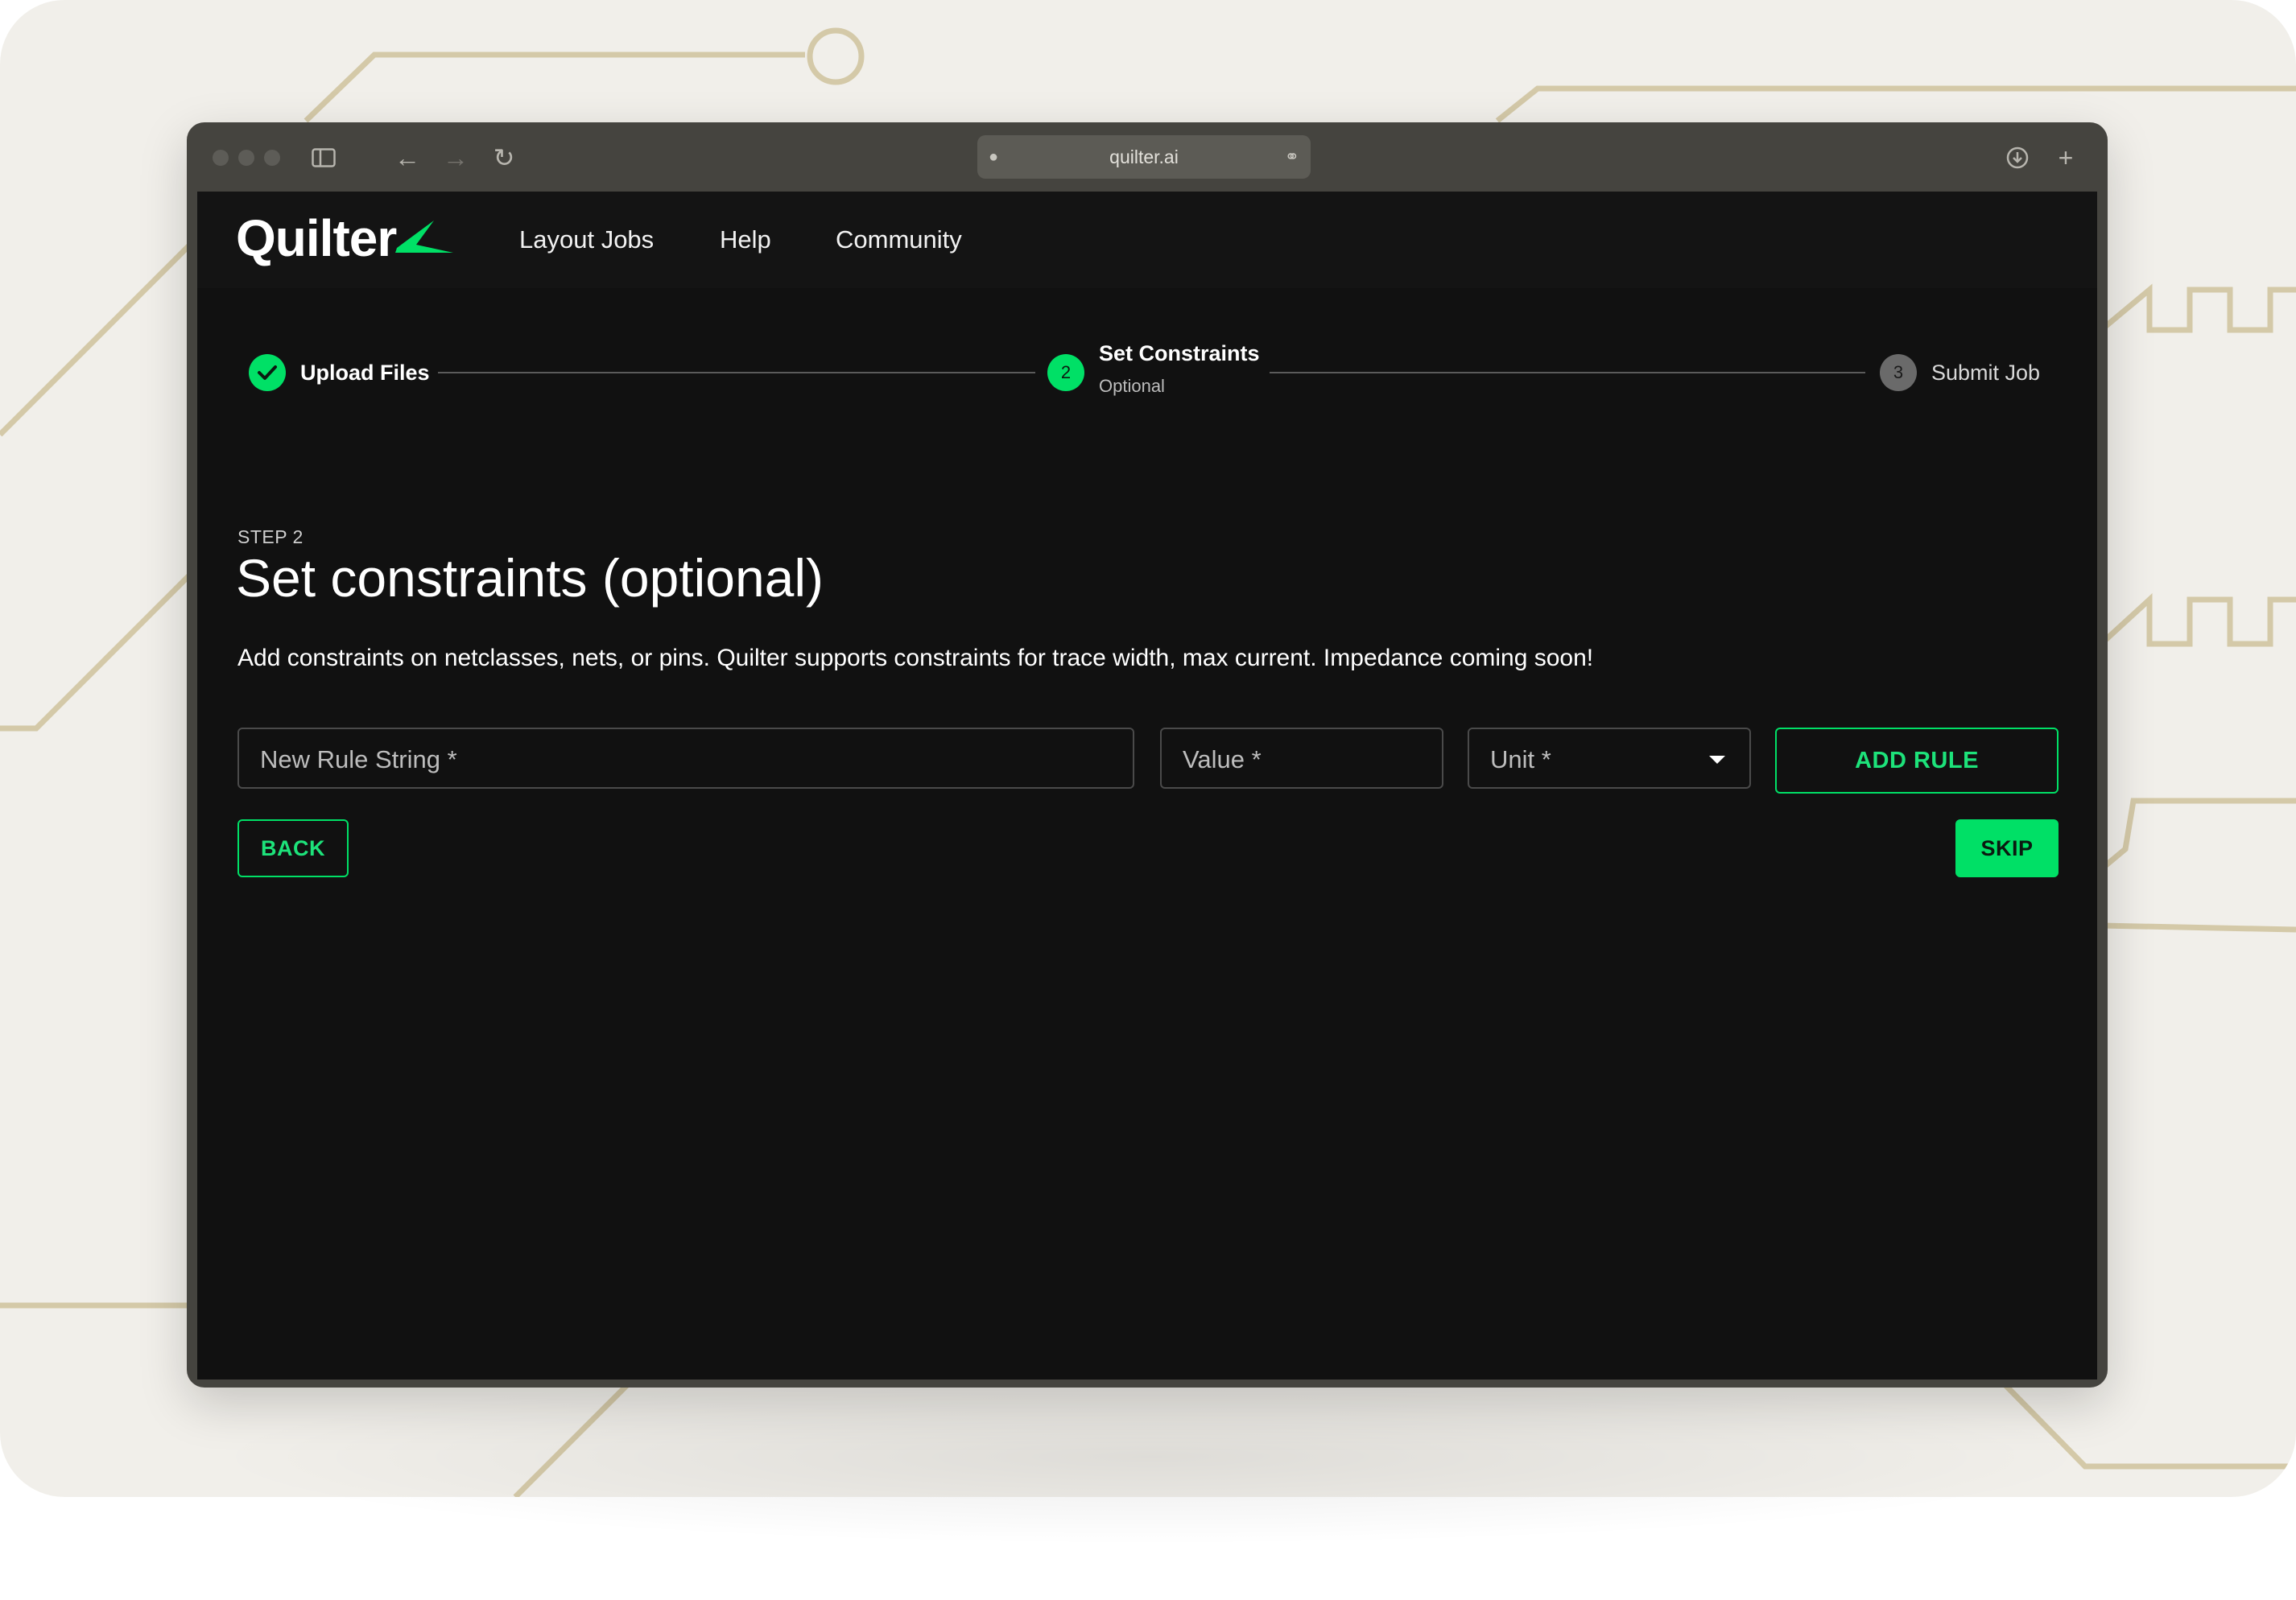 This screenshot has height=1600, width=2296. Describe the element at coordinates (586, 240) in the screenshot. I see `nav-layout-jobs: Layout Jobs` at that location.